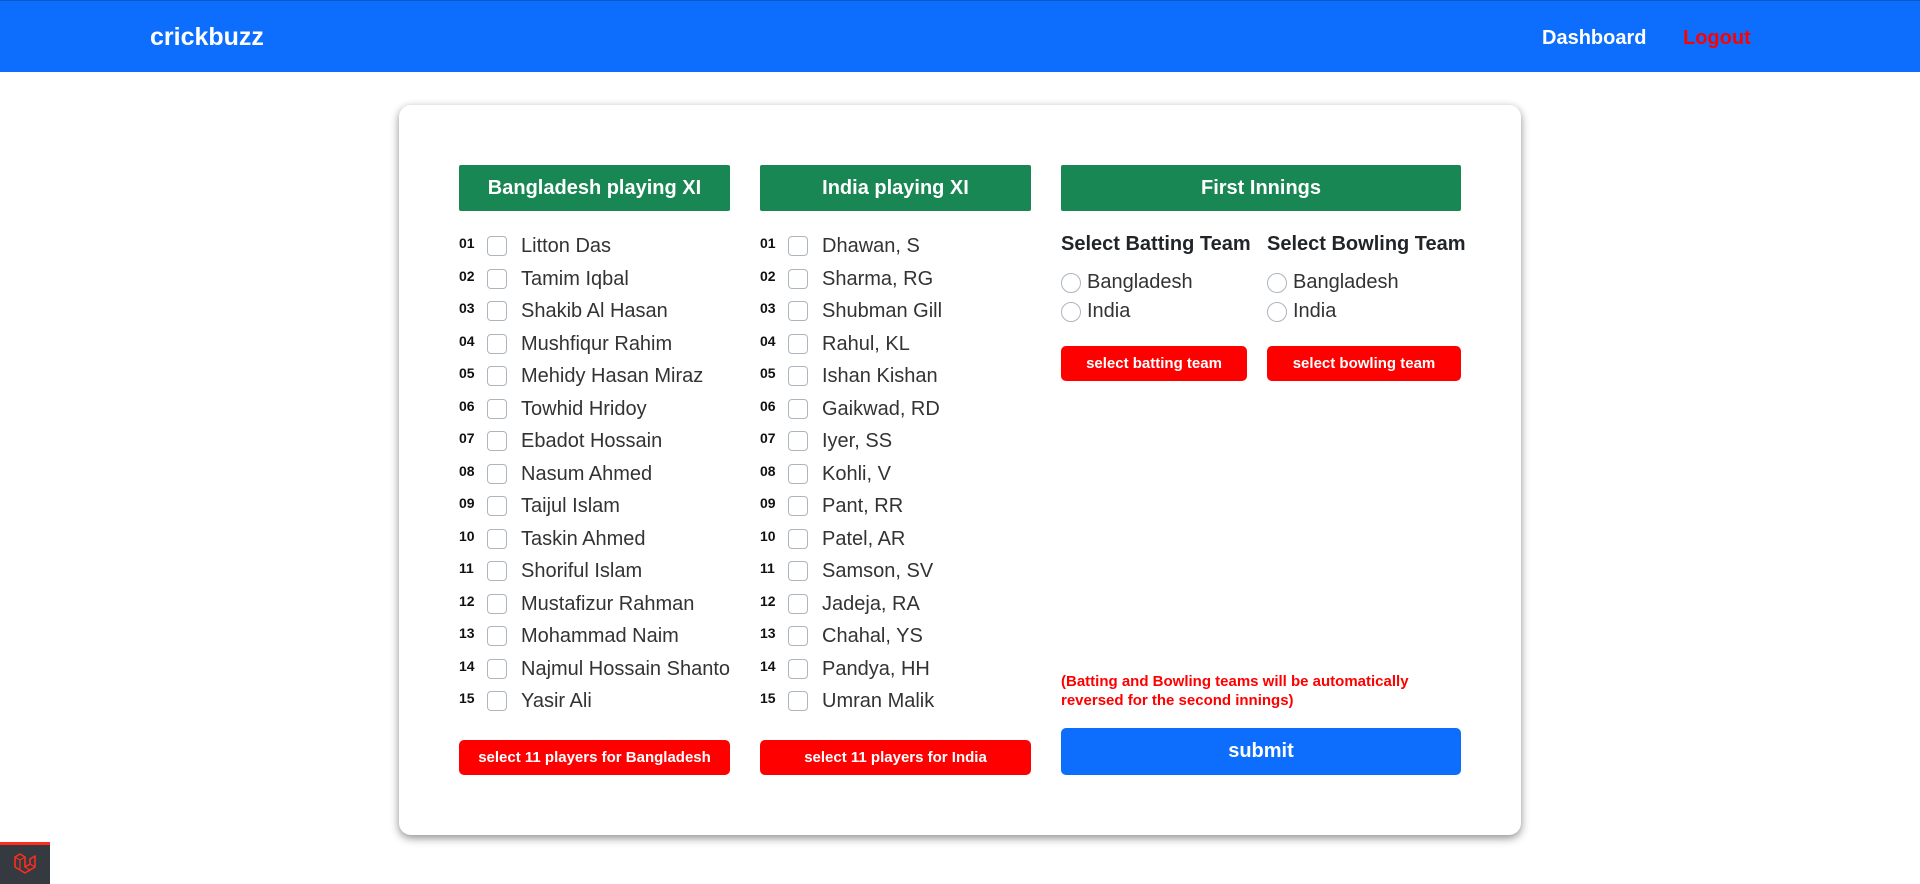  I want to click on player-number: 15, so click(768, 698).